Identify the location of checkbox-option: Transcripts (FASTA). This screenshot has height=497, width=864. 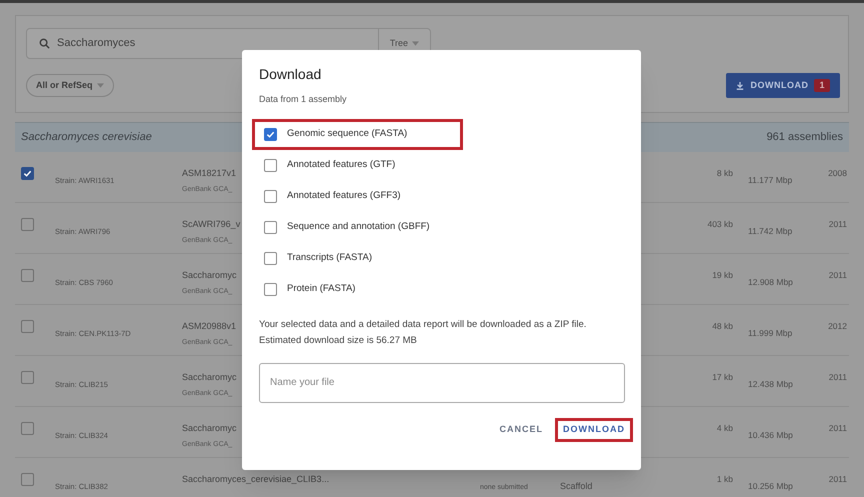
(364, 258).